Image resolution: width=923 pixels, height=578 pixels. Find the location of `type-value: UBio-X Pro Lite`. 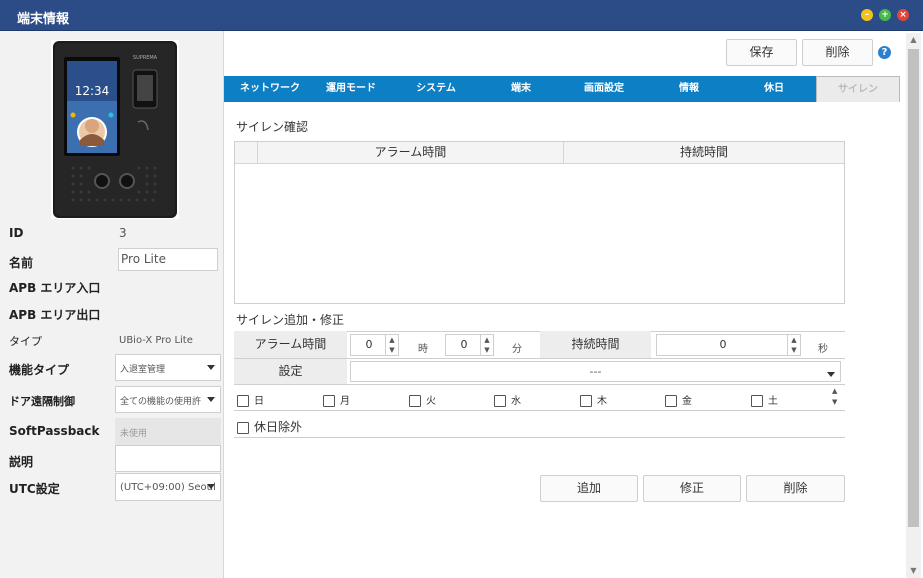

type-value: UBio-X Pro Lite is located at coordinates (156, 340).